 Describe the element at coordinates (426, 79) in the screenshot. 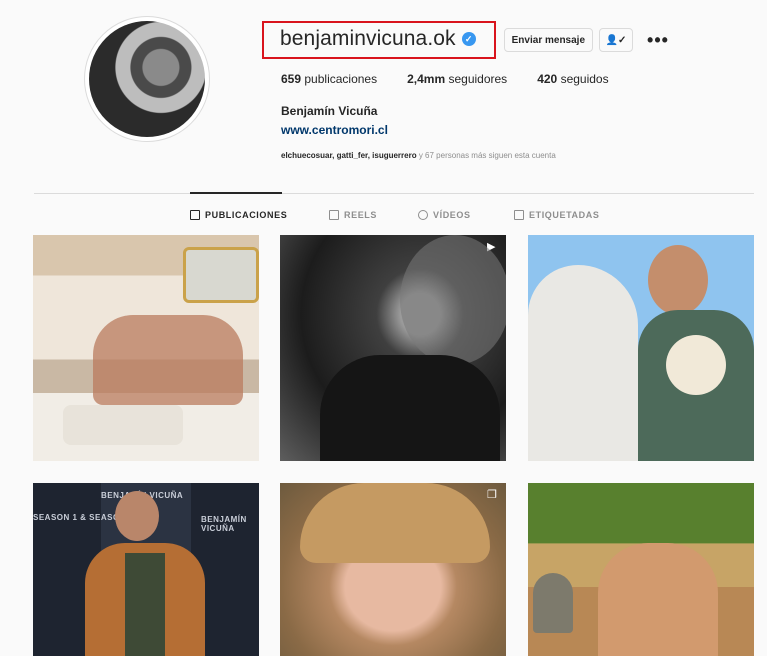

I see `followers-count: 2,4mm` at that location.